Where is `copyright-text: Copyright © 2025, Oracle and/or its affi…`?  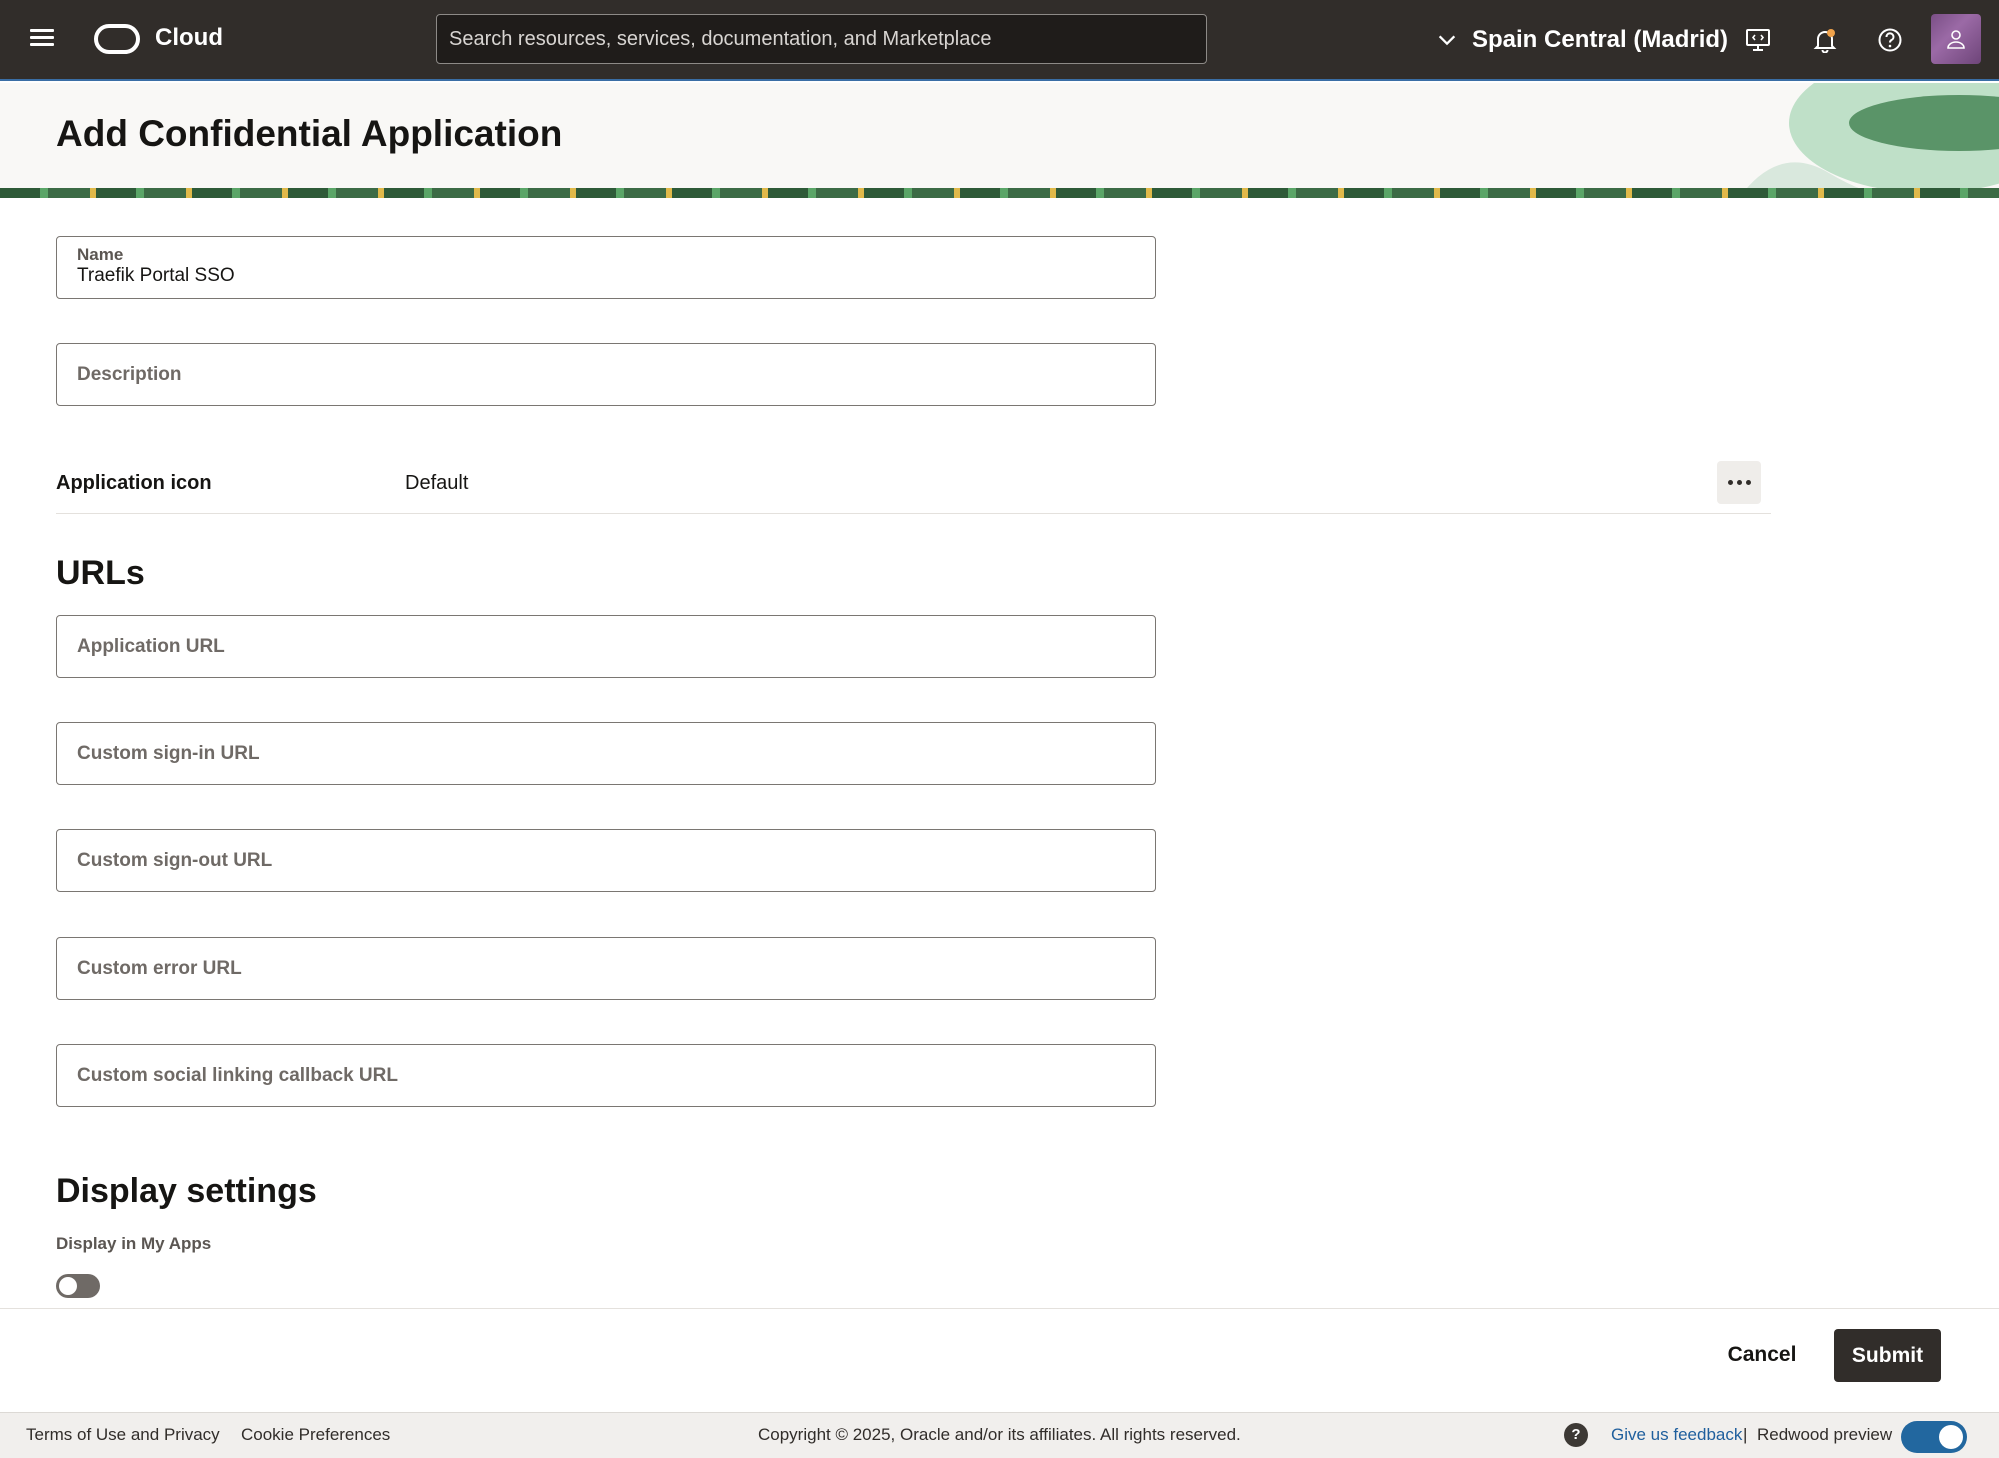 copyright-text: Copyright © 2025, Oracle and/or its affi… is located at coordinates (999, 1434).